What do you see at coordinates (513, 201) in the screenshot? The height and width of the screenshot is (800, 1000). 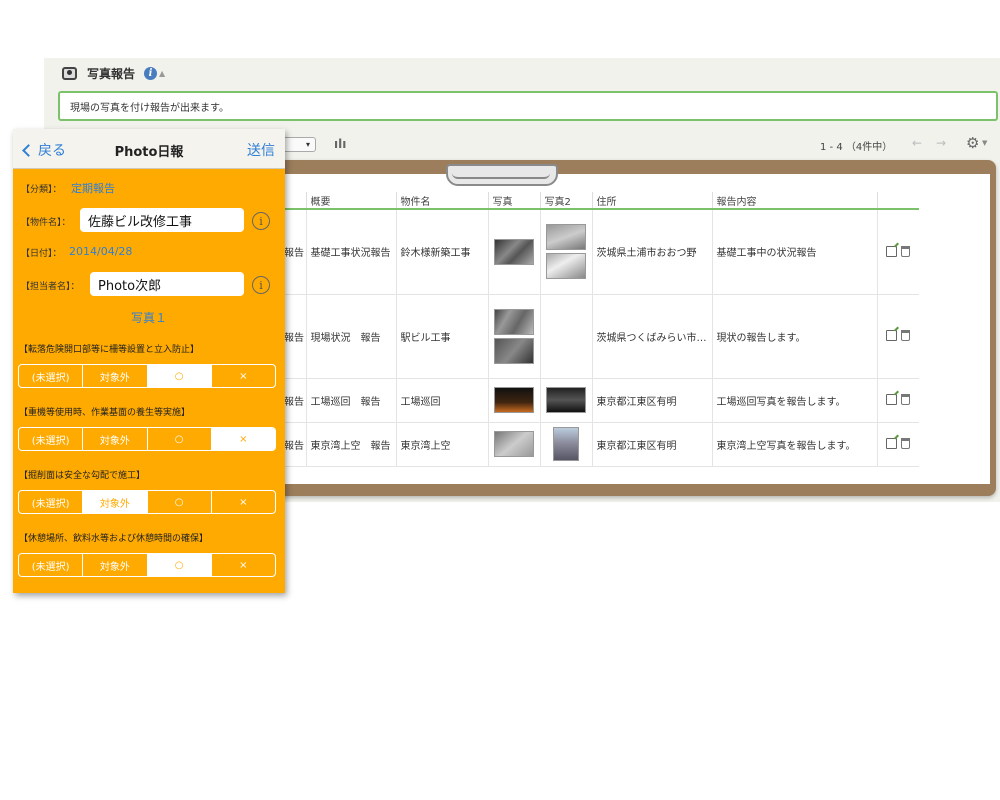 I see `col-header-photo: 写真` at bounding box center [513, 201].